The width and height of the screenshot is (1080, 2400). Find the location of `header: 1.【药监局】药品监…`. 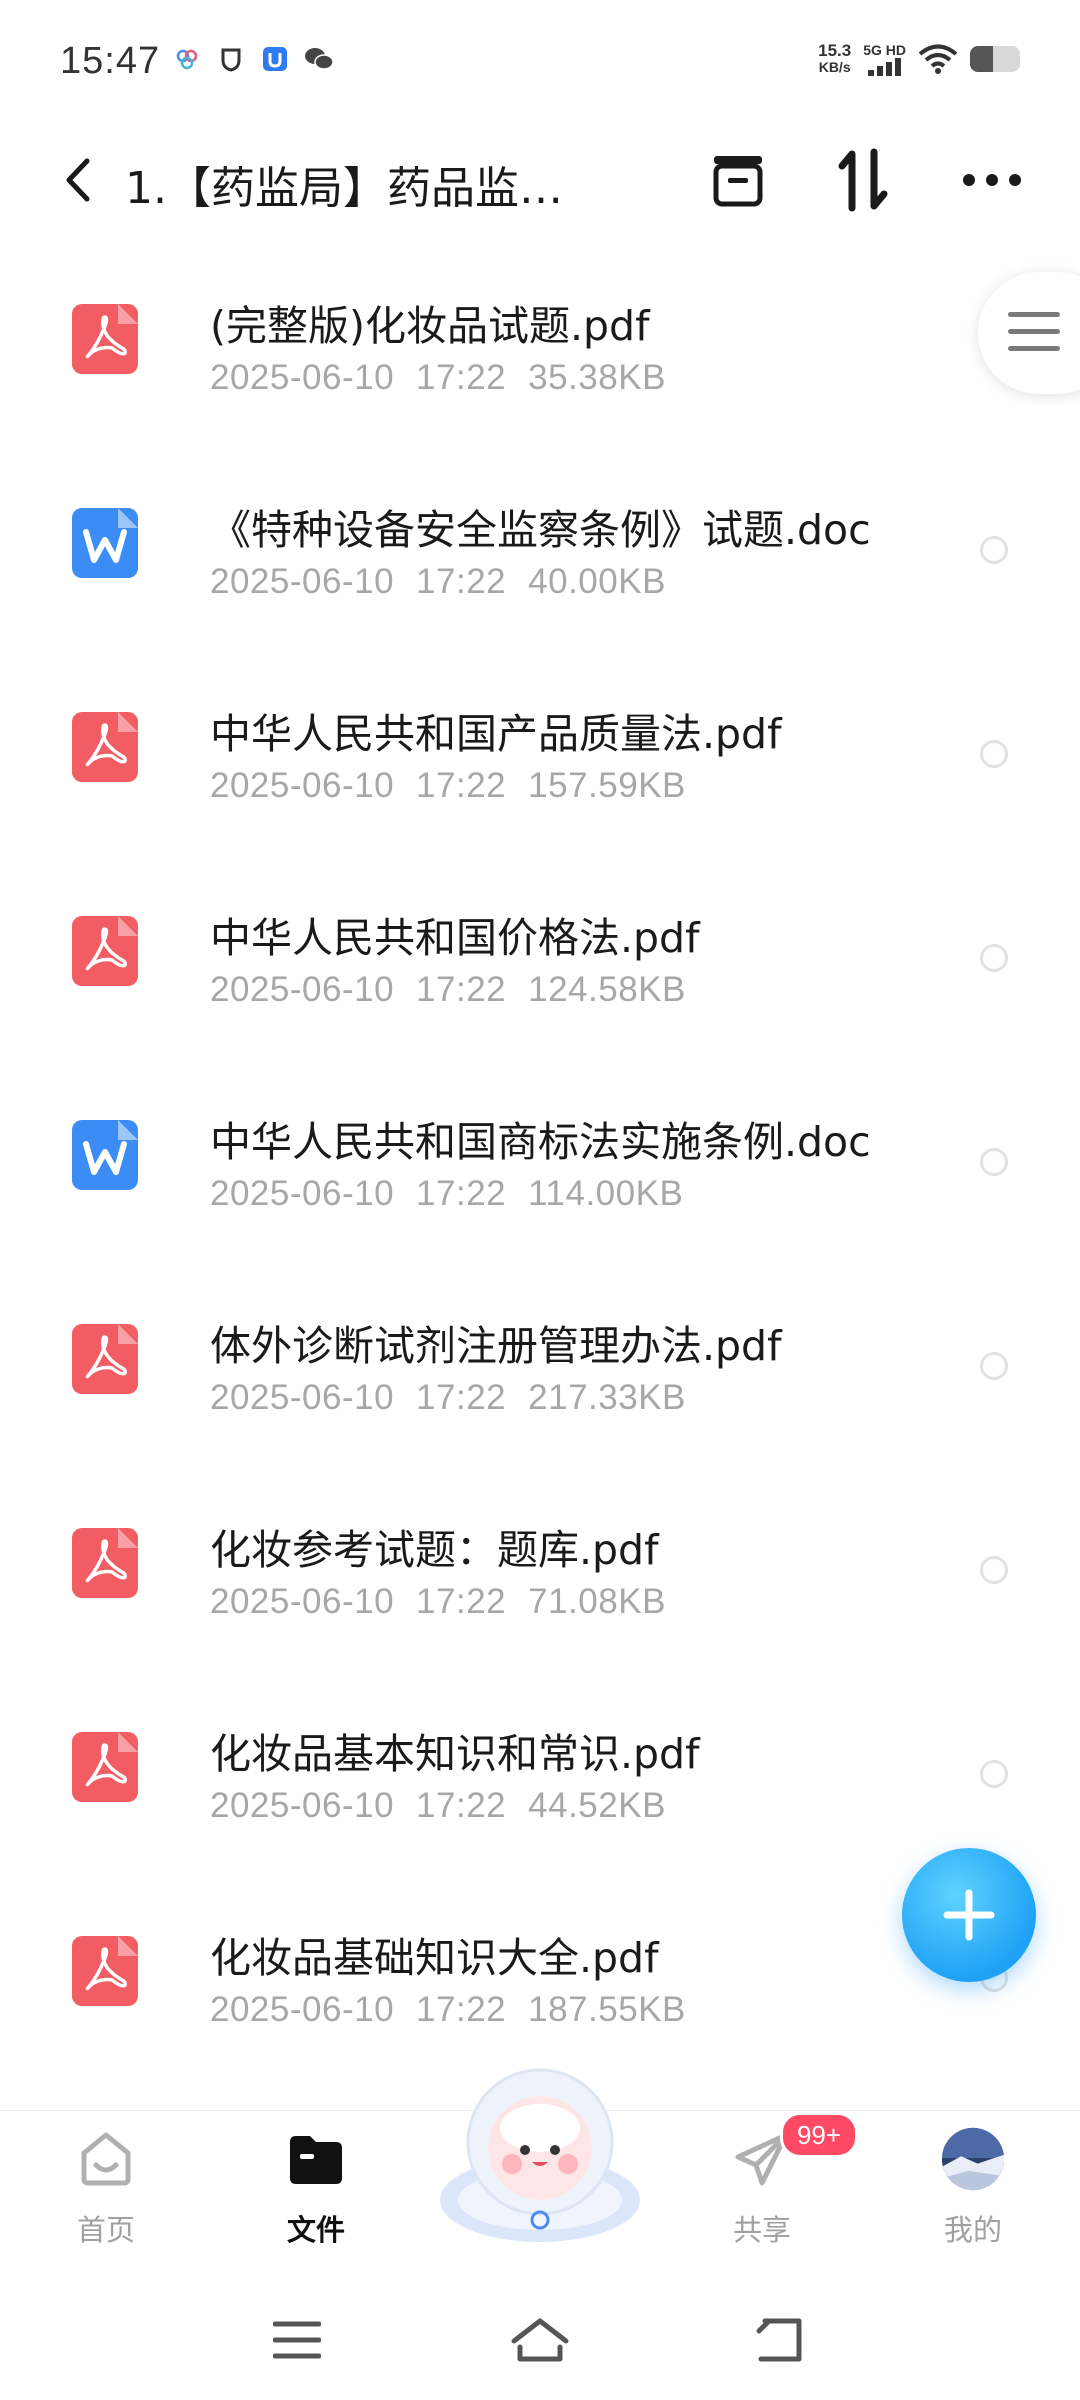

header: 1.【药监局】药品监… is located at coordinates (540, 180).